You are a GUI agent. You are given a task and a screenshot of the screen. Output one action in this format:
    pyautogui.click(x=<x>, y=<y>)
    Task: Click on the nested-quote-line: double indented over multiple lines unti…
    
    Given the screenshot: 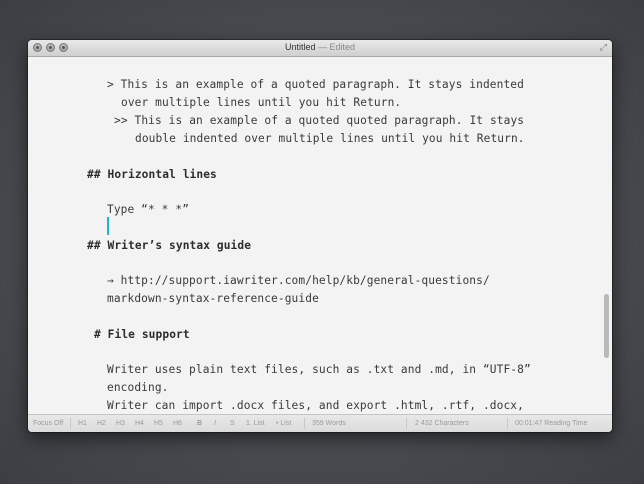 What is the action you would take?
    pyautogui.click(x=330, y=138)
    